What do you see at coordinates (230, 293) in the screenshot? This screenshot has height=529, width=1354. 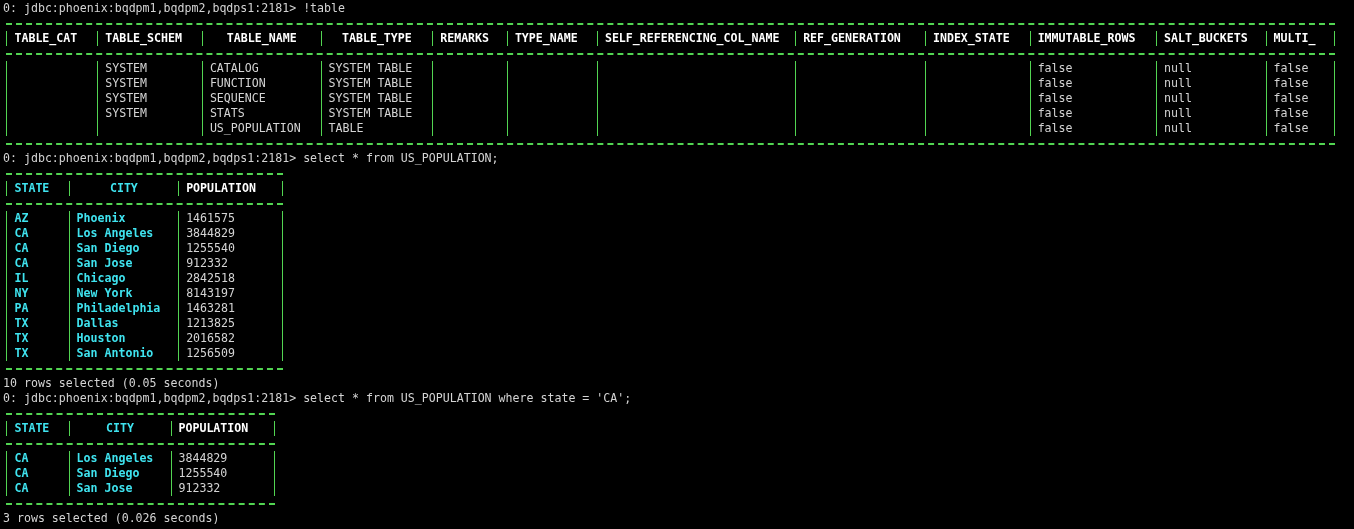 I see `table-cell: 8143197` at bounding box center [230, 293].